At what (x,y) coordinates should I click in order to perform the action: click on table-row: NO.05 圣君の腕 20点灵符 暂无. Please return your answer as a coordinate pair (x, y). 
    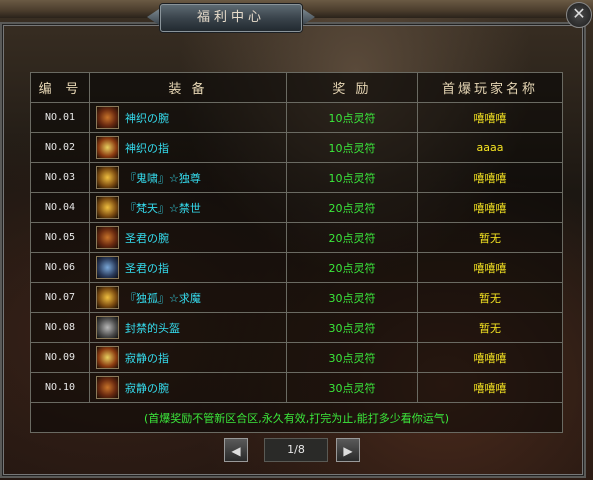
    Looking at the image, I should click on (296, 237).